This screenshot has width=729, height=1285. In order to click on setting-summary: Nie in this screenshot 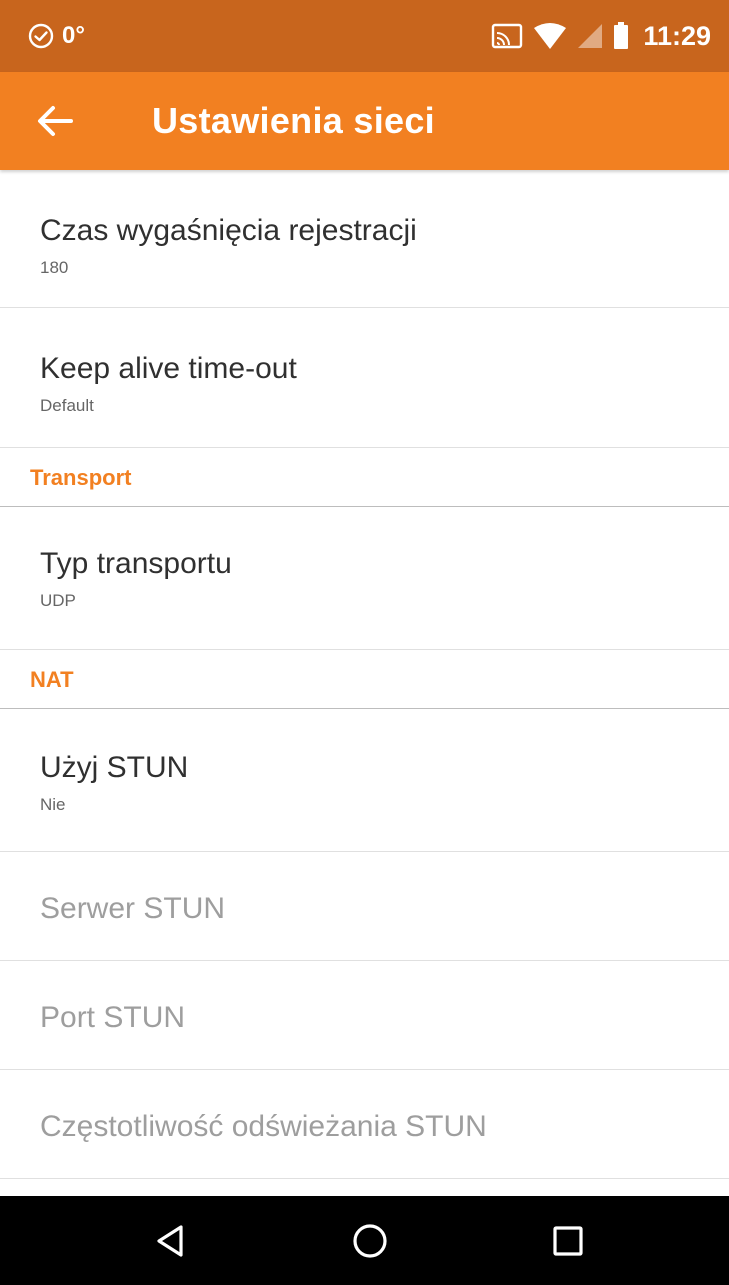, I will do `click(53, 804)`.